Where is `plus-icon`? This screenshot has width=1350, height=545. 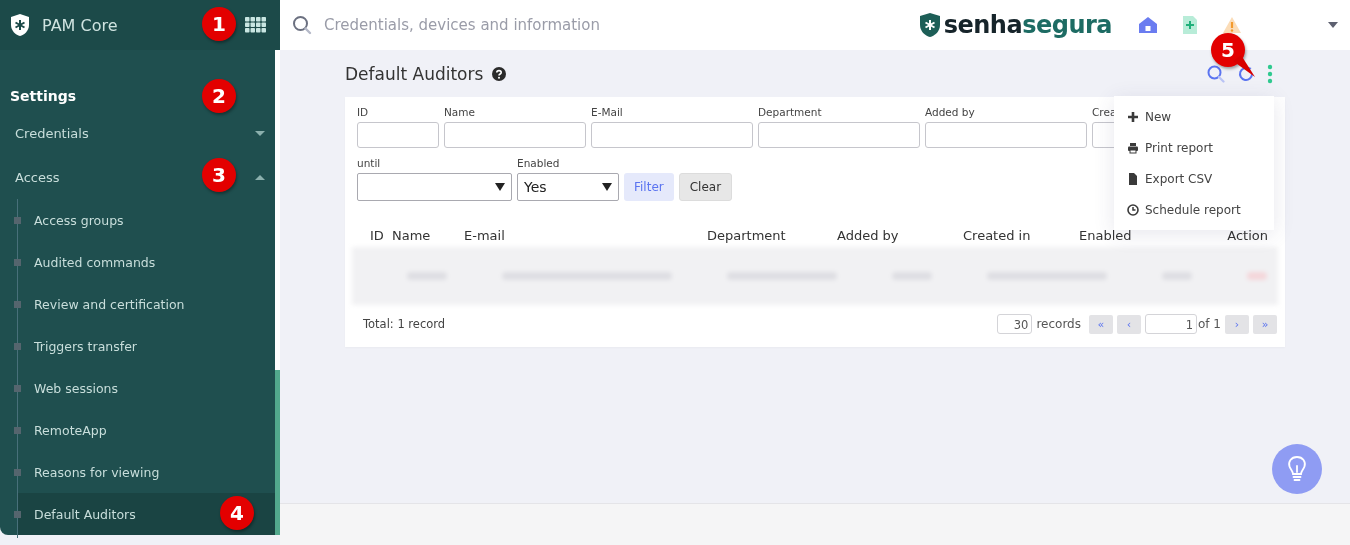 plus-icon is located at coordinates (1133, 116).